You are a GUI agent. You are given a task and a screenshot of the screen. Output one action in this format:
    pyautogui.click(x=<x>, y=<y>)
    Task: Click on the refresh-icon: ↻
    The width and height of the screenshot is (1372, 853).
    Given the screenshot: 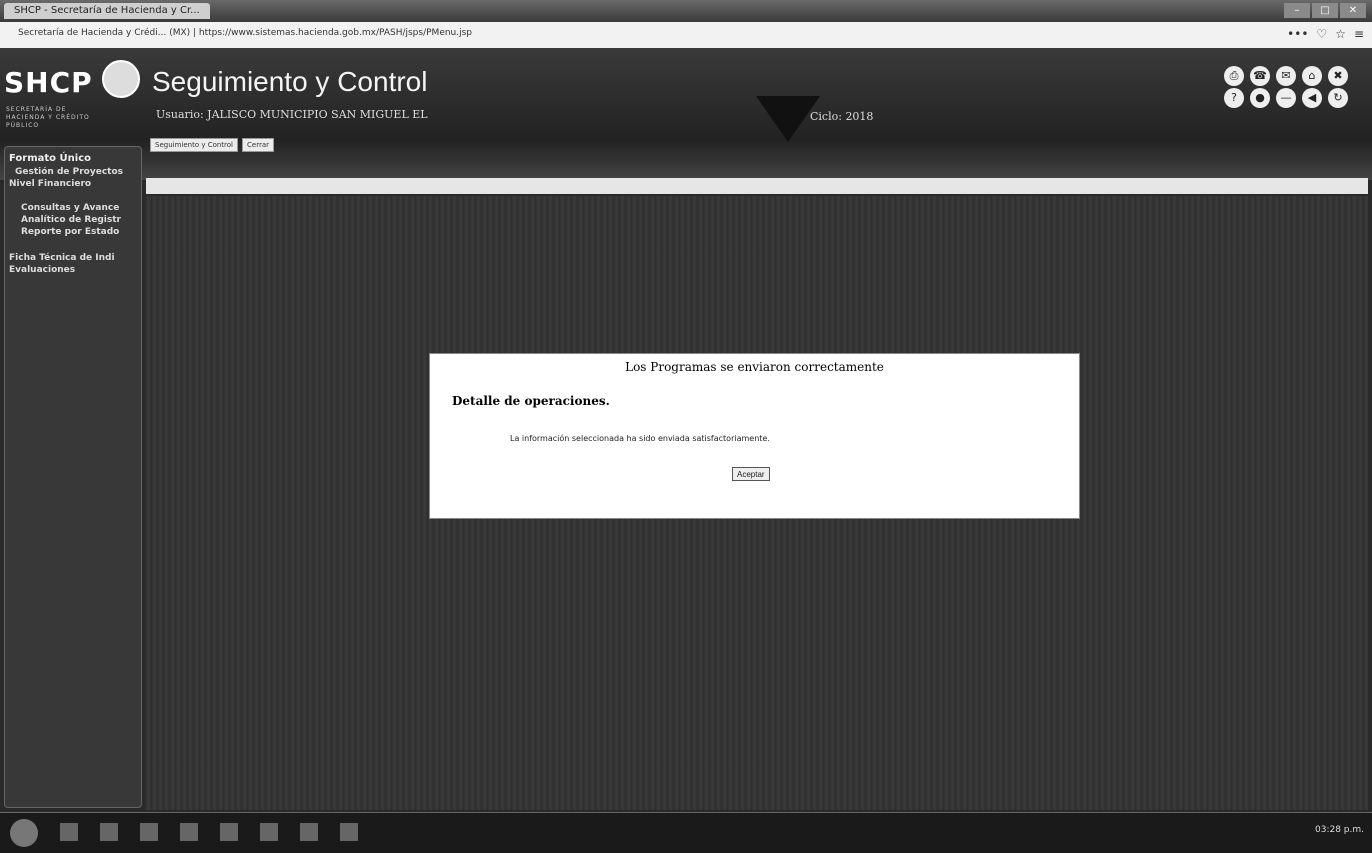 What is the action you would take?
    pyautogui.click(x=1338, y=98)
    